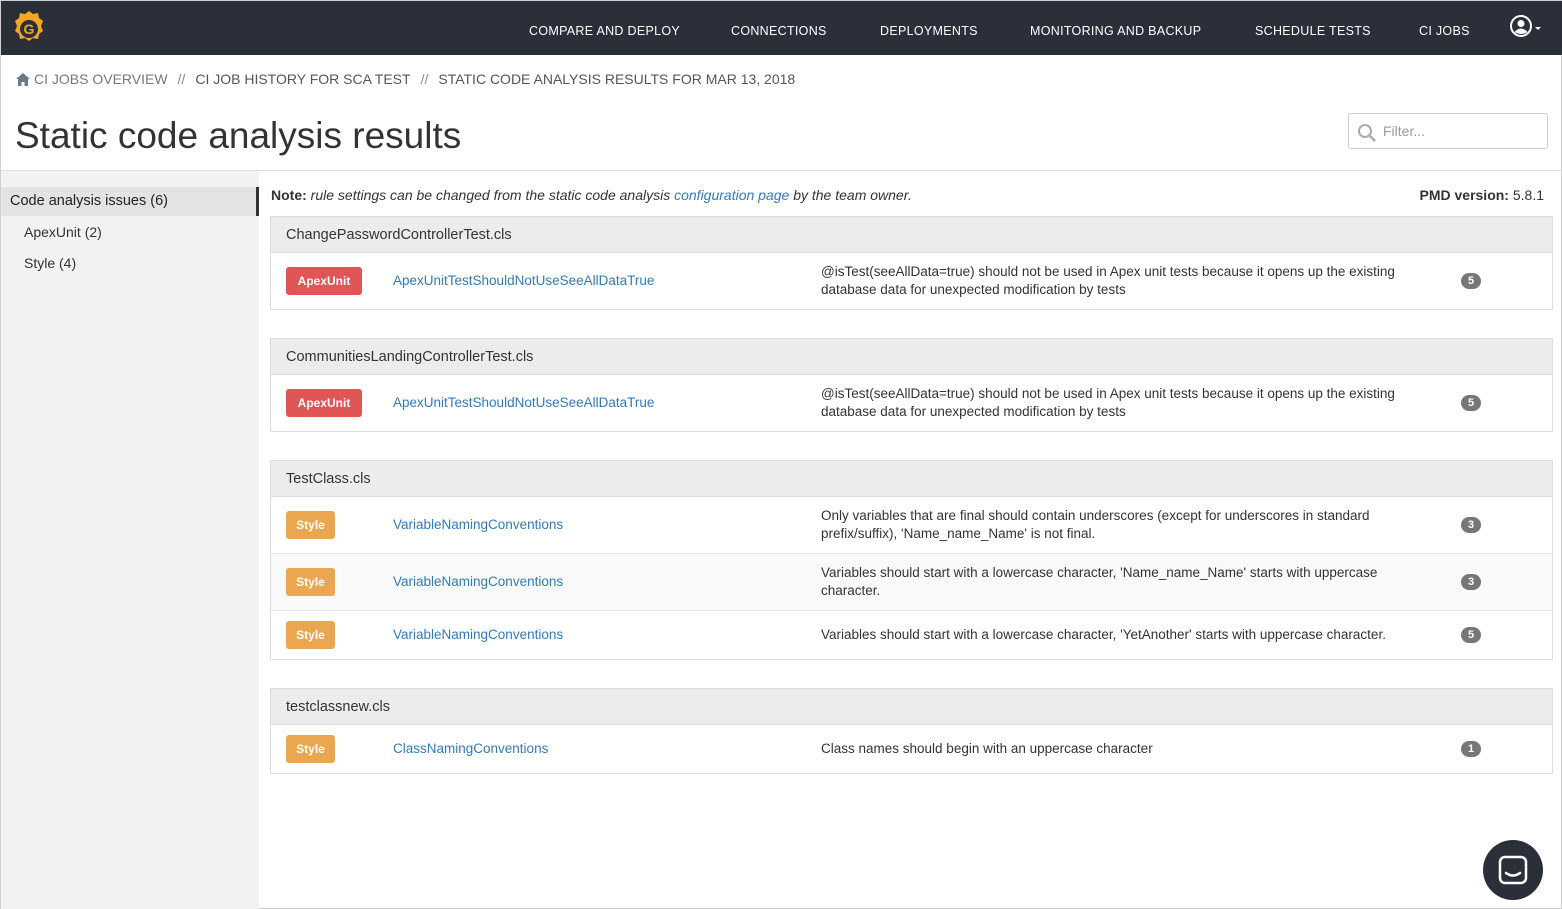  I want to click on breadcrumb-ci-job-history: CI JOB HISTORY FOR SCA TEST, so click(302, 79).